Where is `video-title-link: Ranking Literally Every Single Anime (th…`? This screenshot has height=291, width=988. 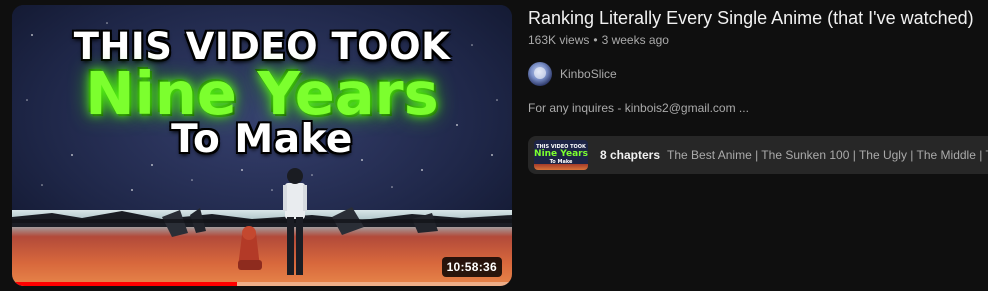 video-title-link: Ranking Literally Every Single Anime (th… is located at coordinates (751, 18).